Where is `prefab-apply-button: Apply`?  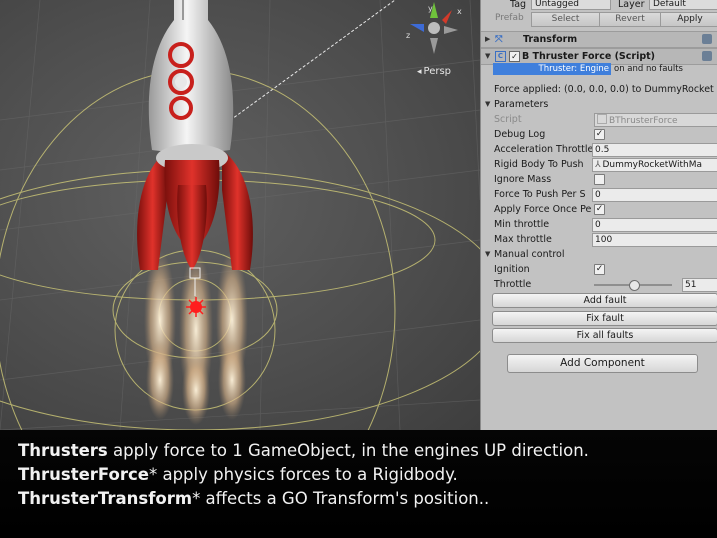
prefab-apply-button: Apply is located at coordinates (688, 19).